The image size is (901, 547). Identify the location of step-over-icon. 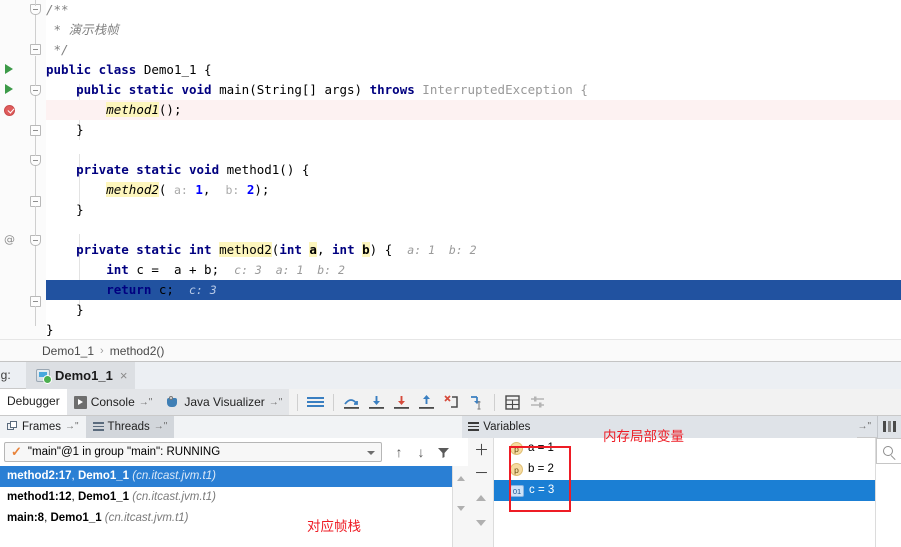
(351, 402).